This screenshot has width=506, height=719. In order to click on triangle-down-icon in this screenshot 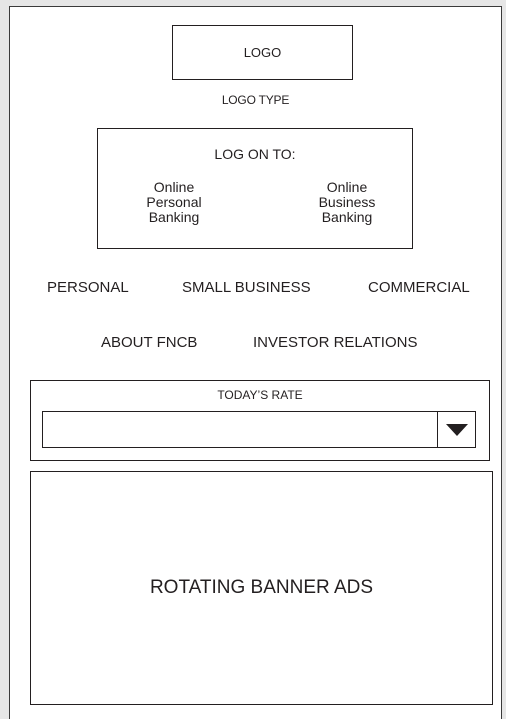, I will do `click(456, 429)`.